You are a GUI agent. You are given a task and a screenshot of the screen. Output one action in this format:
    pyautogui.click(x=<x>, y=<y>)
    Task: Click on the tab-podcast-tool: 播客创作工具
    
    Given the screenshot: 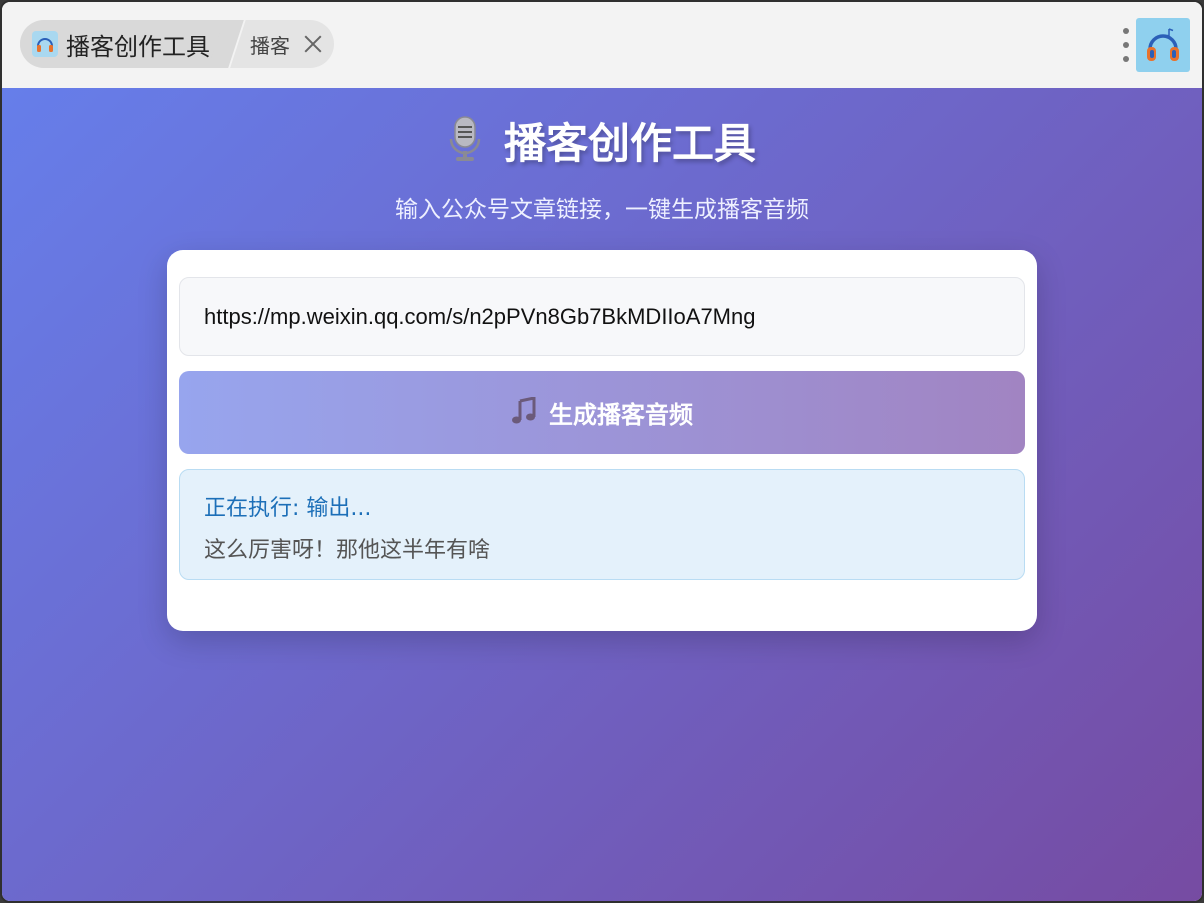 What is the action you would take?
    pyautogui.click(x=124, y=44)
    